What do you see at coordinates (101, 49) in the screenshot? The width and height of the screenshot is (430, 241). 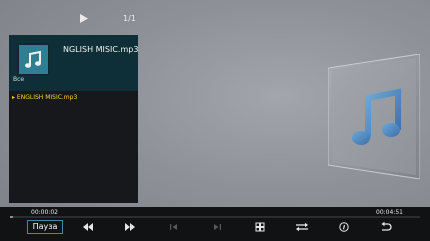 I see `track-title: NGLISH MISIC.mp3` at bounding box center [101, 49].